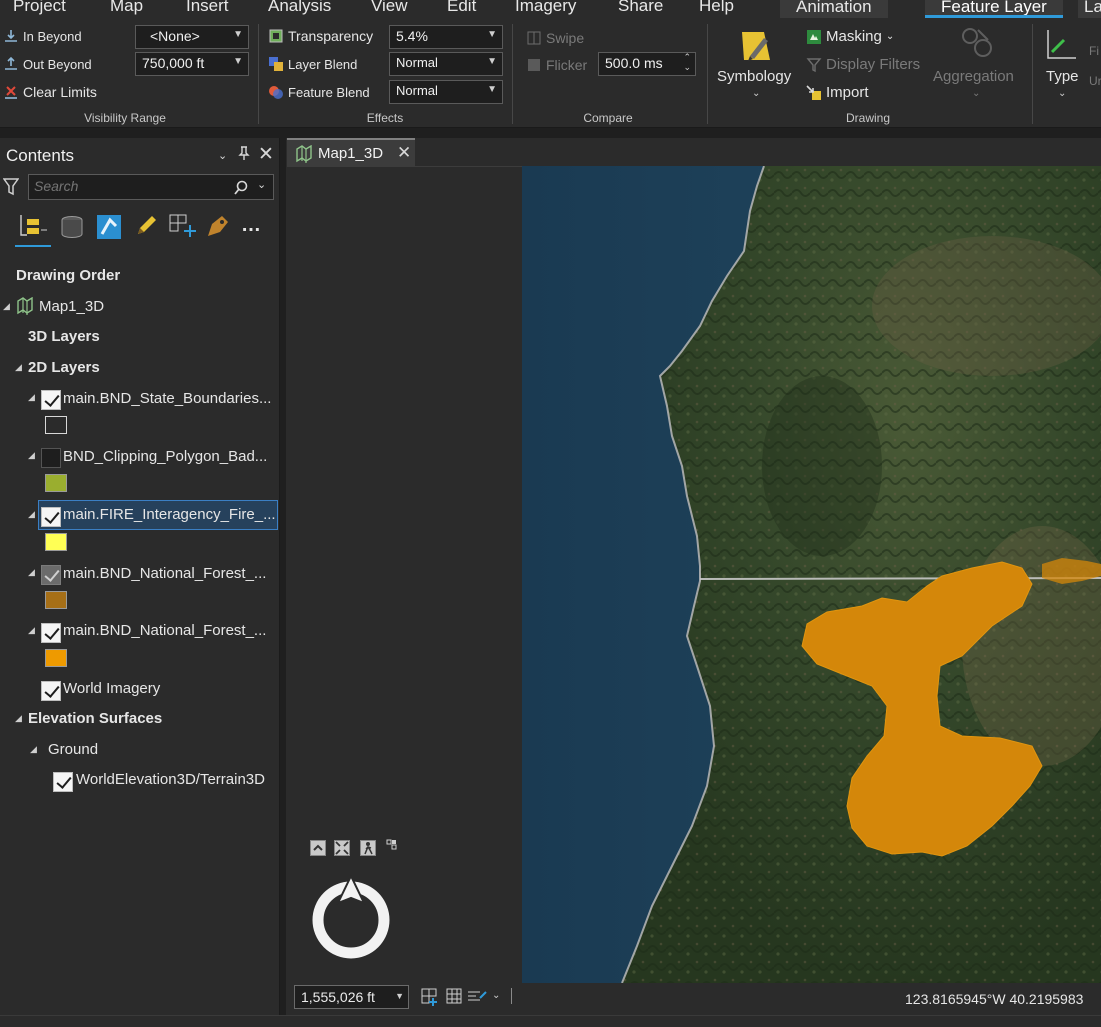 This screenshot has width=1101, height=1027. Describe the element at coordinates (1094, 51) in the screenshot. I see `field-button-partial: Fi` at that location.